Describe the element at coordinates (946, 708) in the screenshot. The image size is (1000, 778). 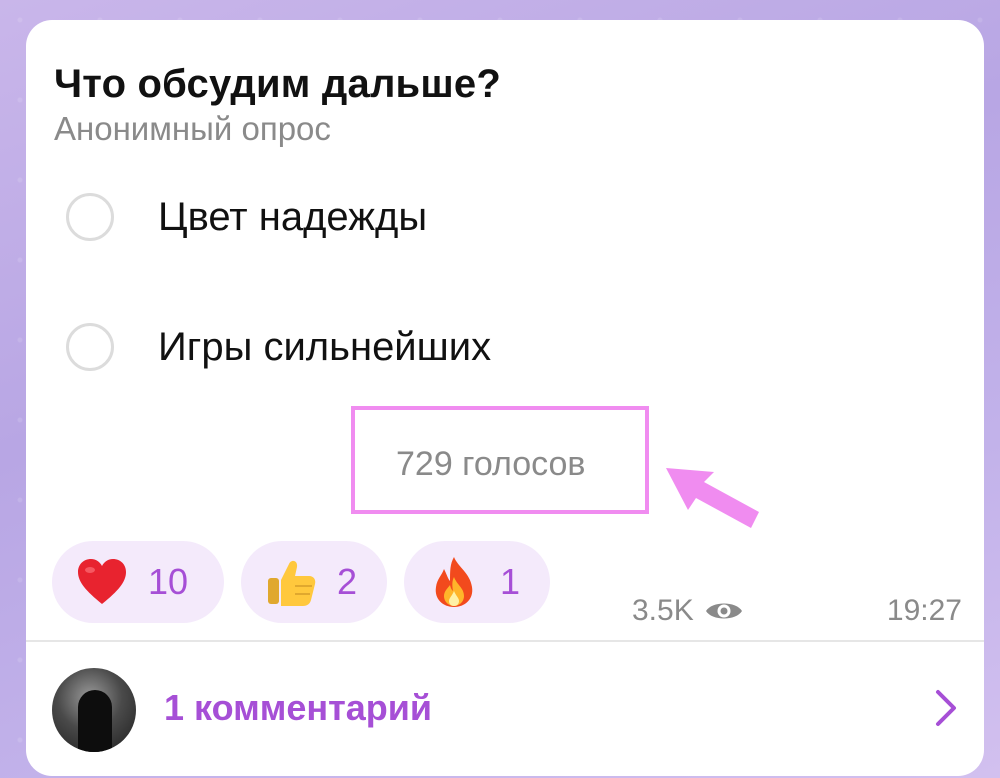
I see `chevron-right-icon` at that location.